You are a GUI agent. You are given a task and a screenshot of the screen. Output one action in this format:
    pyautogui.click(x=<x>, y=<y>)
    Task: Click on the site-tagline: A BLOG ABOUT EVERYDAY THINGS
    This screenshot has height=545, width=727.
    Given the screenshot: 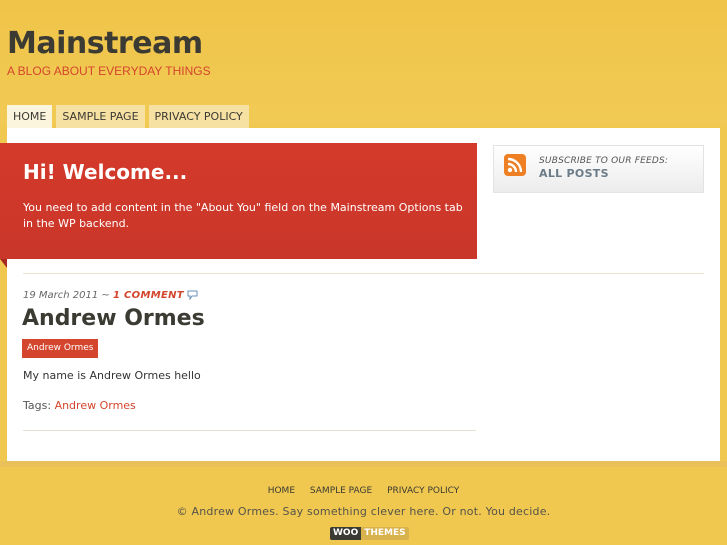 What is the action you would take?
    pyautogui.click(x=109, y=71)
    